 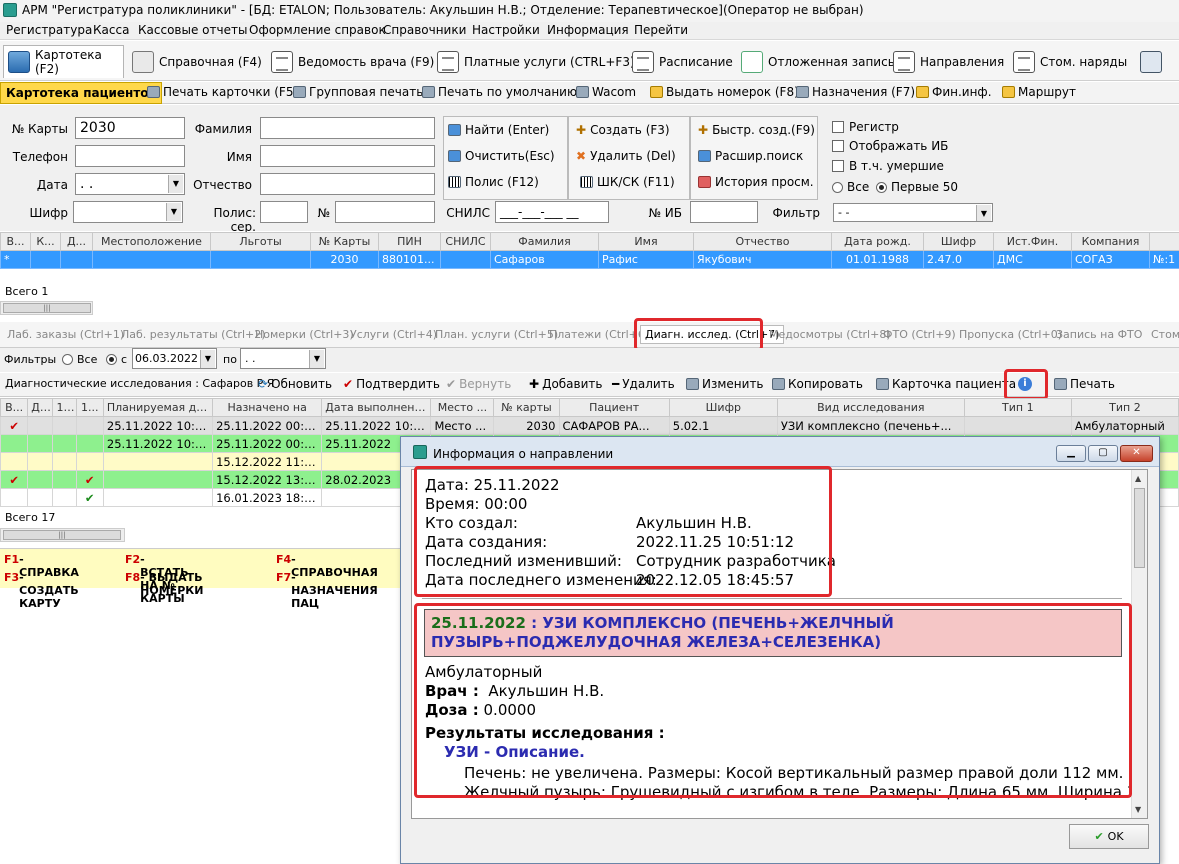 I want to click on tab-tickets: Номерки (Ctrl+3), so click(x=304, y=334).